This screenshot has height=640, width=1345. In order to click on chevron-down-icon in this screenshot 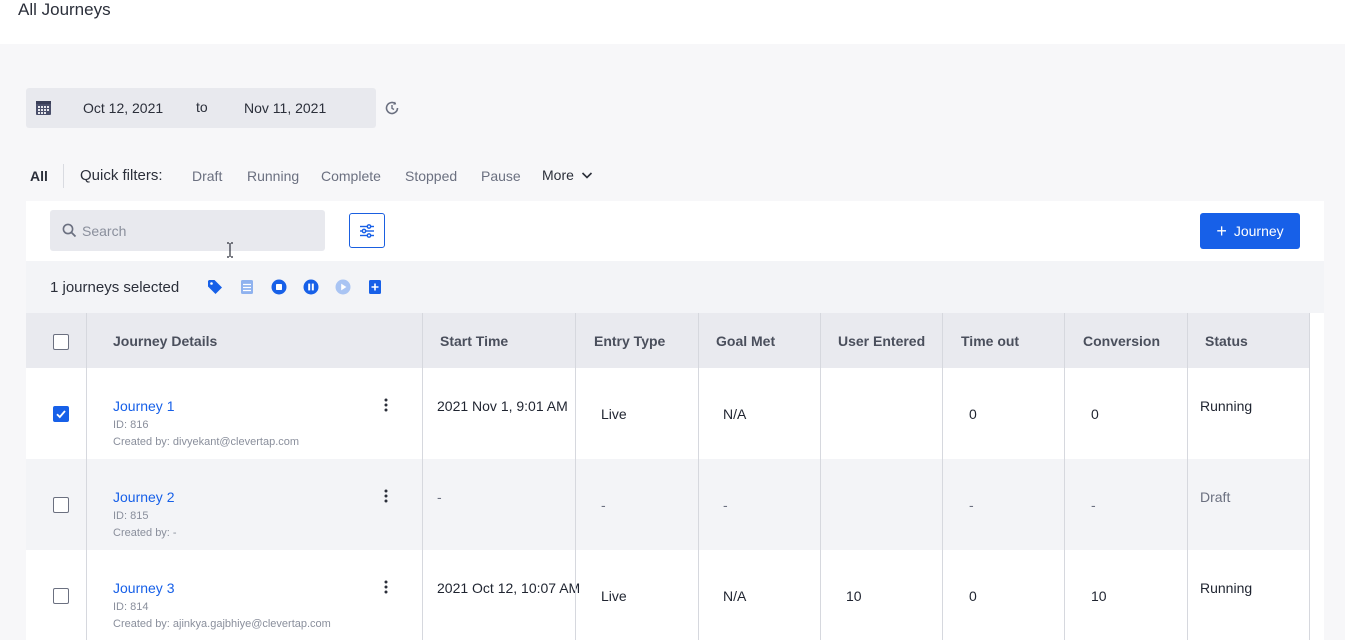, I will do `click(587, 175)`.